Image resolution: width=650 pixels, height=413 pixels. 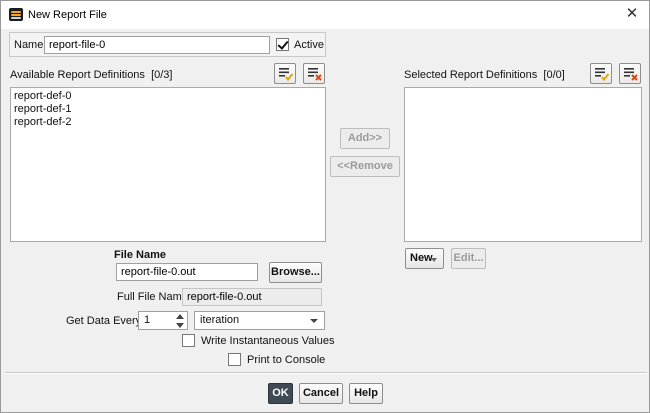 I want to click on get-data-every-stepper: 1, so click(x=163, y=320).